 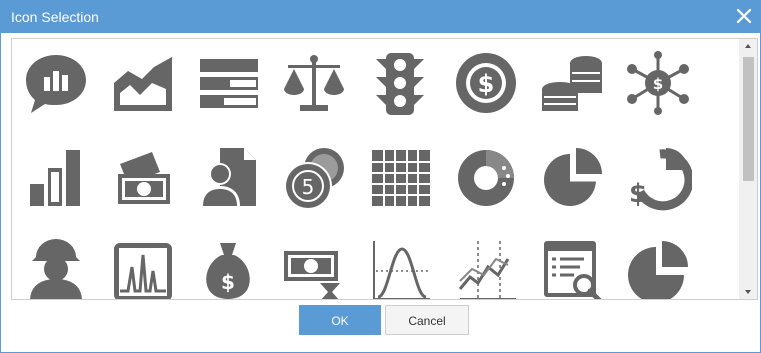 What do you see at coordinates (380, 17) in the screenshot?
I see `dialog-titlebar: Icon Selection` at bounding box center [380, 17].